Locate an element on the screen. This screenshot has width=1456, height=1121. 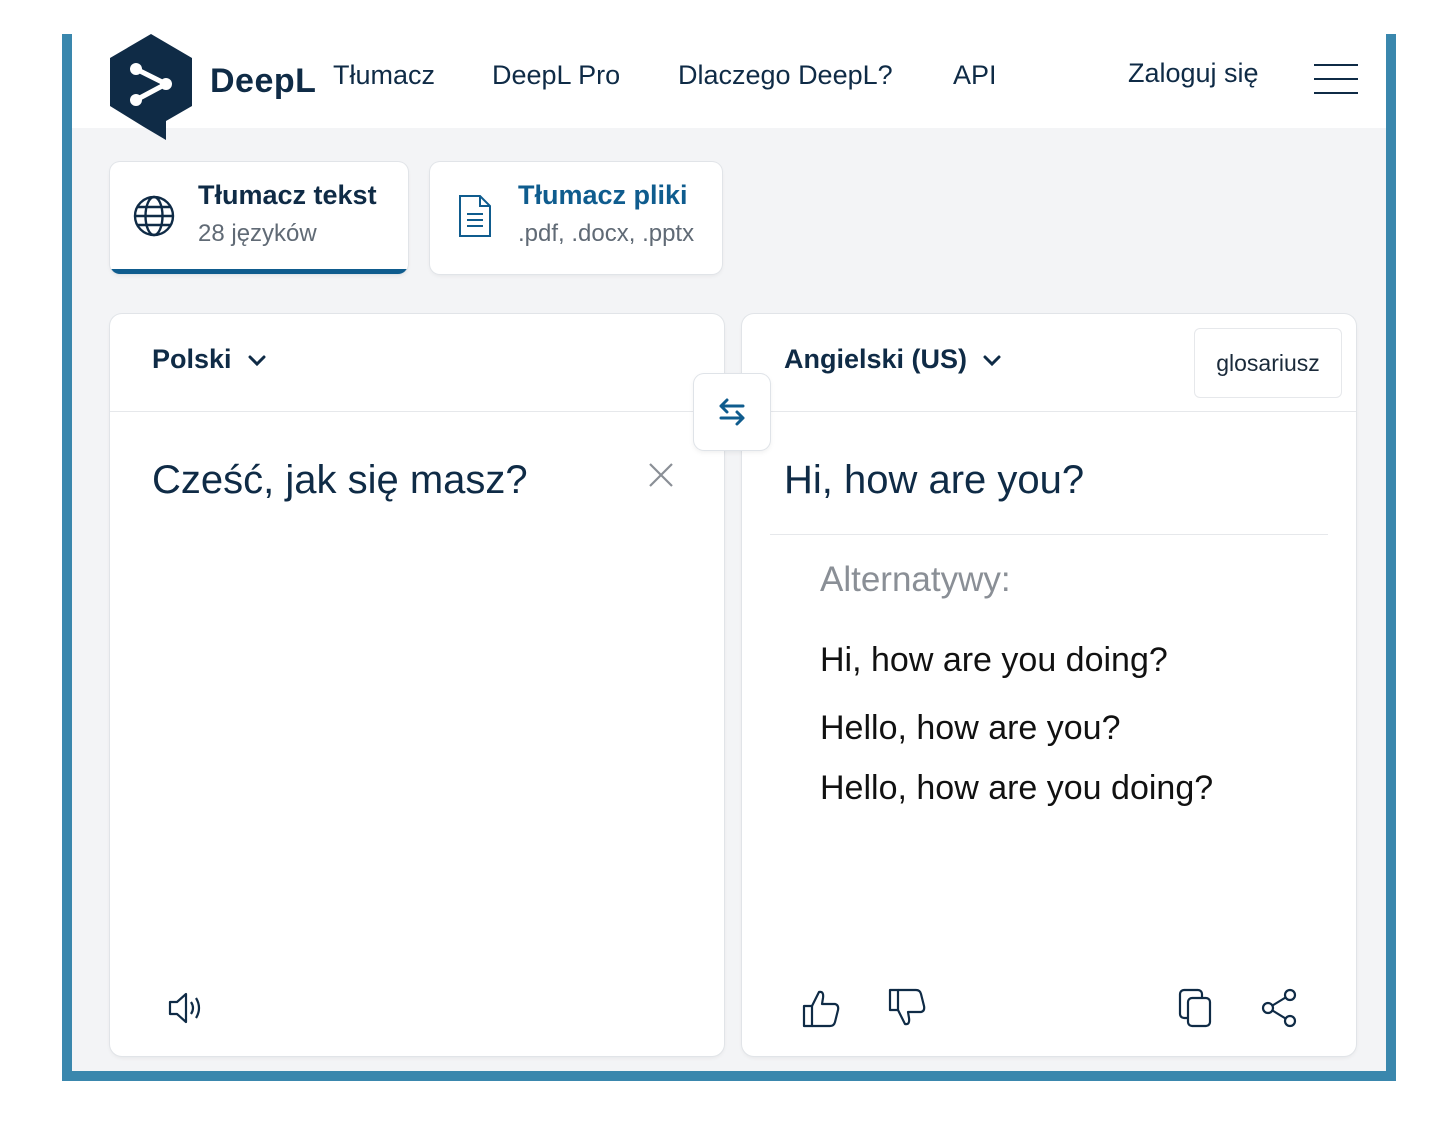
nav-deepl-pro: DeepL Pro is located at coordinates (556, 75).